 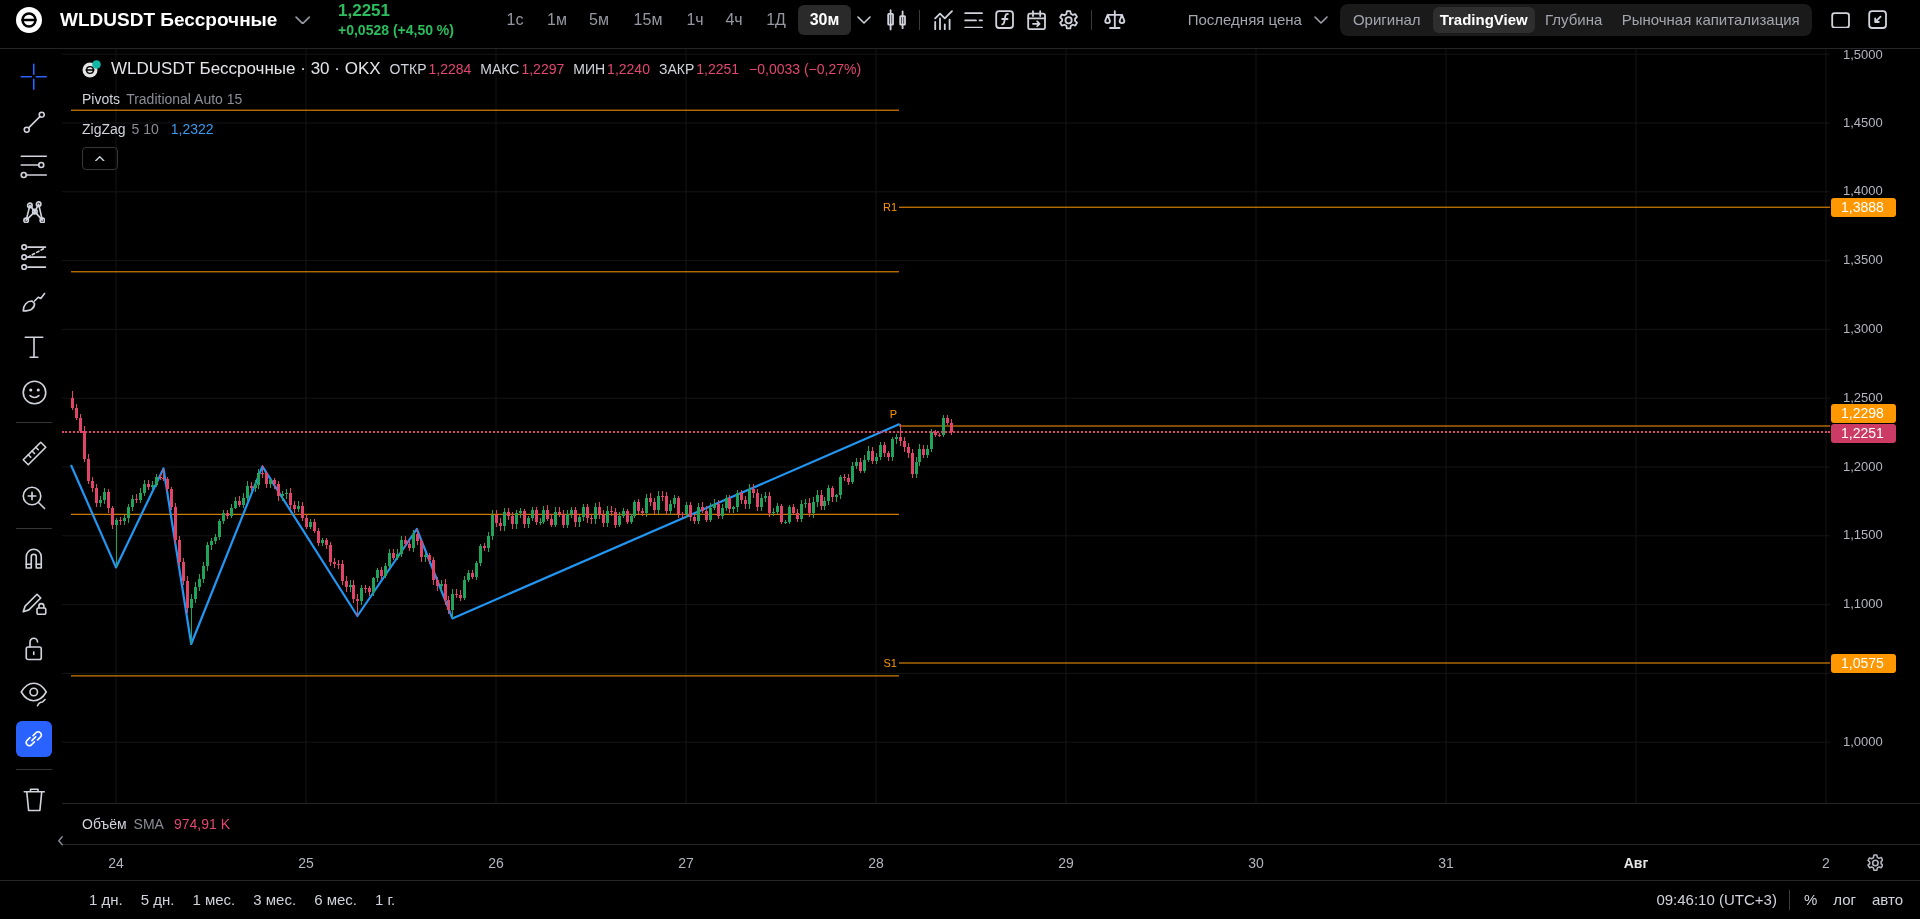 What do you see at coordinates (599, 20) in the screenshot?
I see `interval-button: 5м` at bounding box center [599, 20].